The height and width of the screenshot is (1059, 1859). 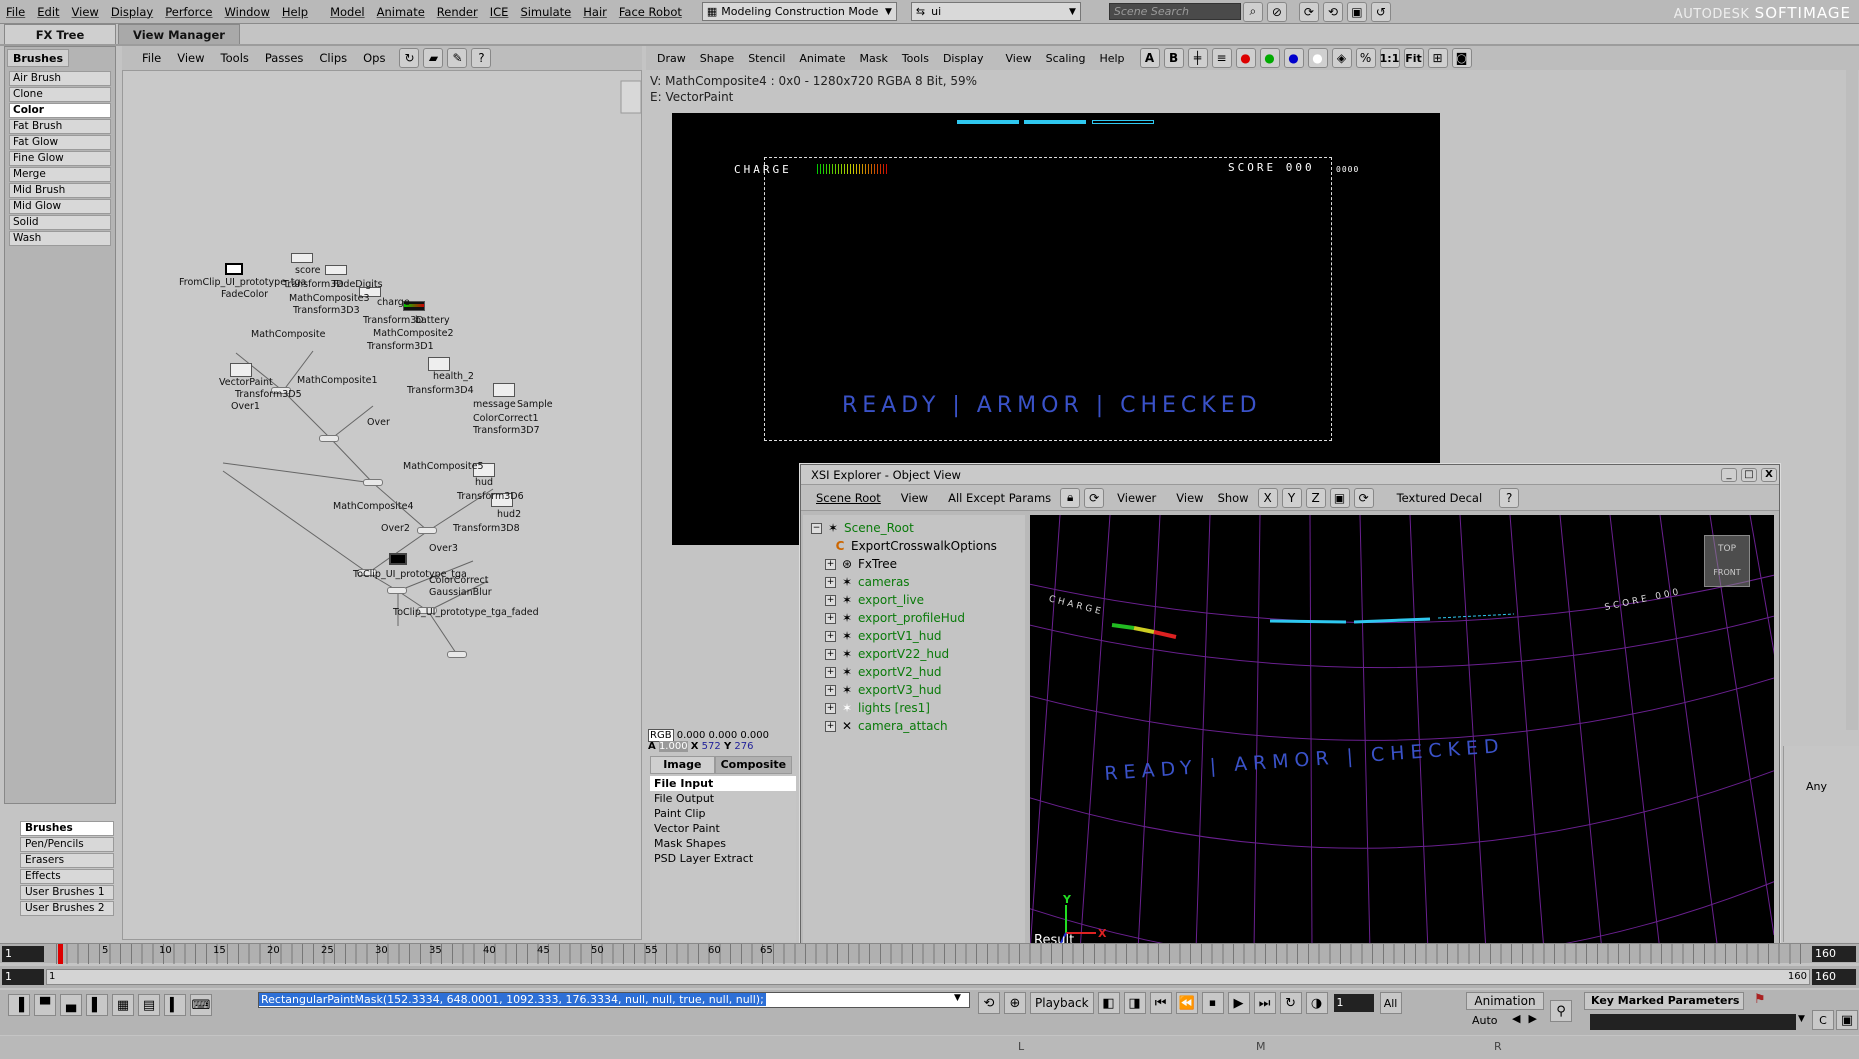 I want to click on menu-ice: ICE, so click(x=499, y=12).